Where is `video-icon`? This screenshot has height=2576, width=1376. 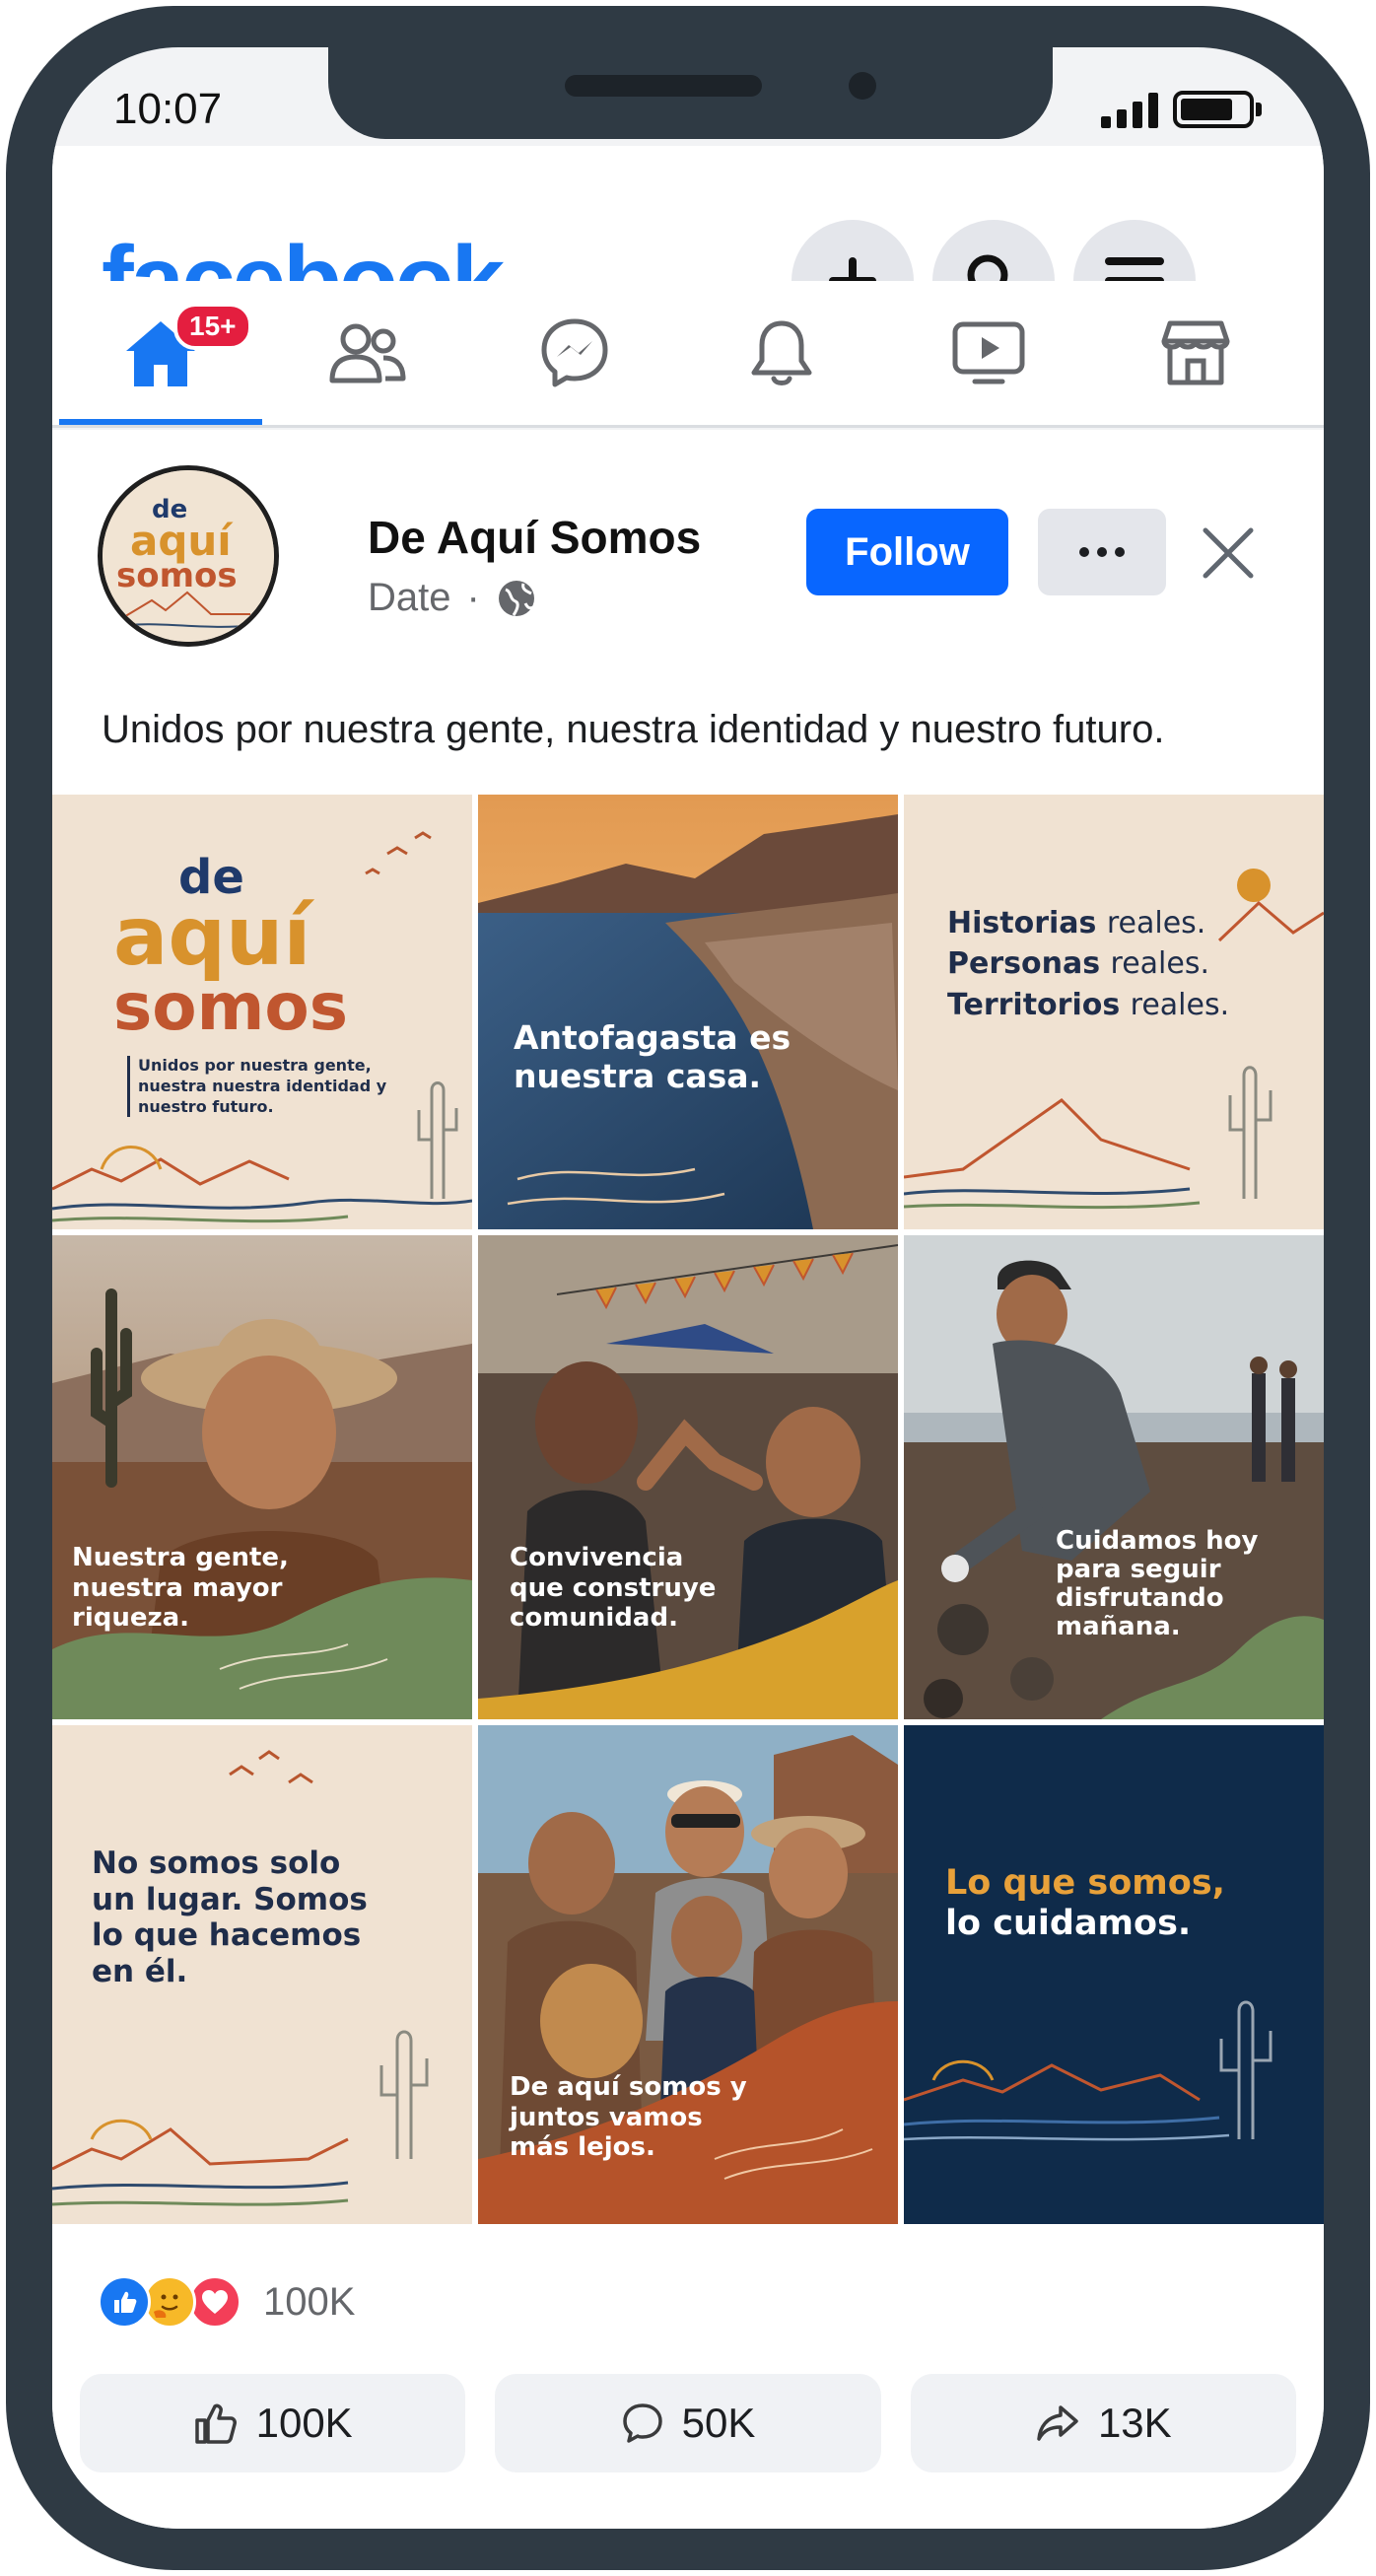 video-icon is located at coordinates (988, 353).